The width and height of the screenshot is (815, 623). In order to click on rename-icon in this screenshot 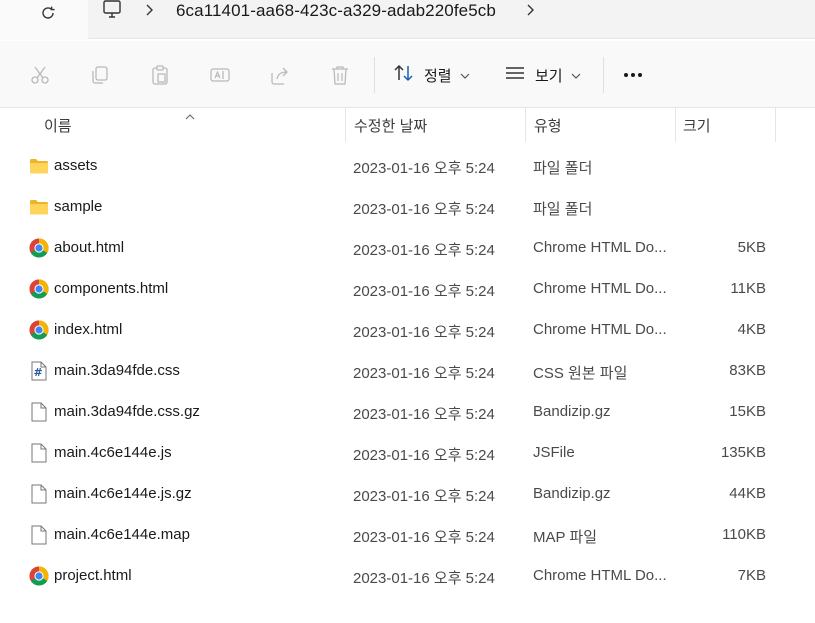, I will do `click(220, 75)`.